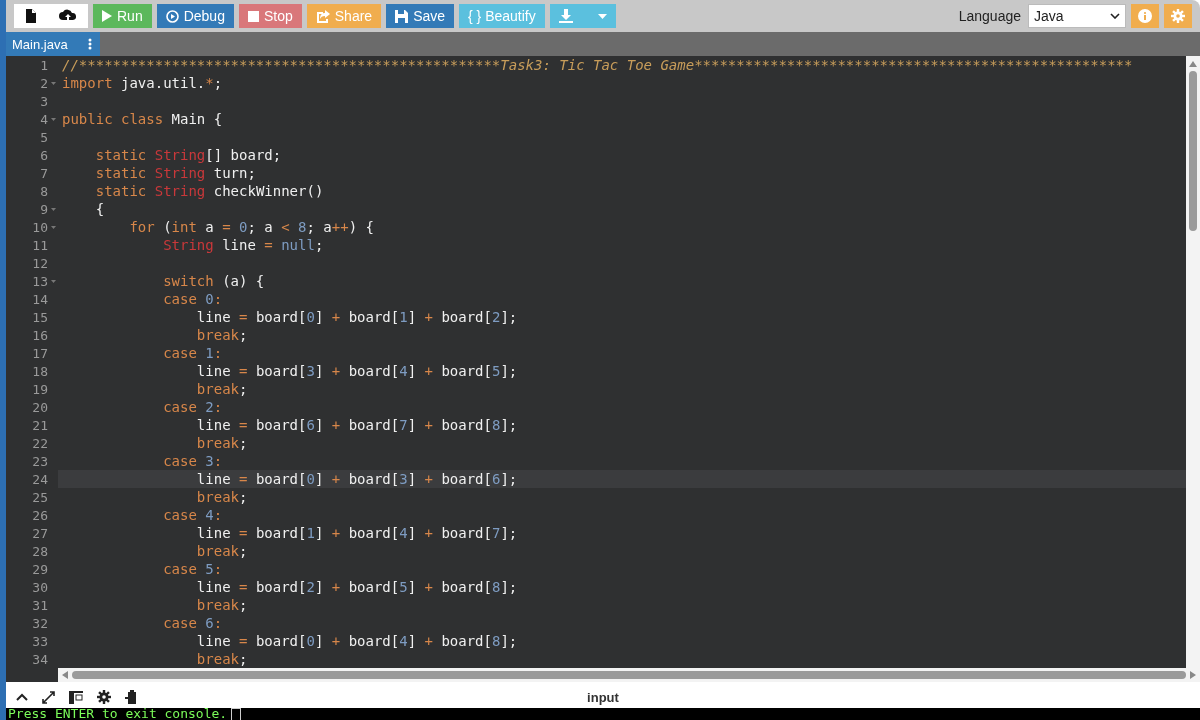  I want to click on cloud-upload-icon, so click(68, 16).